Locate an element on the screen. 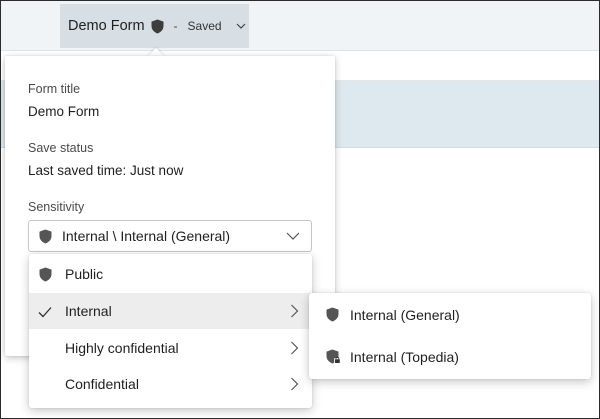  save-status-value: Last saved time: Just now is located at coordinates (106, 170).